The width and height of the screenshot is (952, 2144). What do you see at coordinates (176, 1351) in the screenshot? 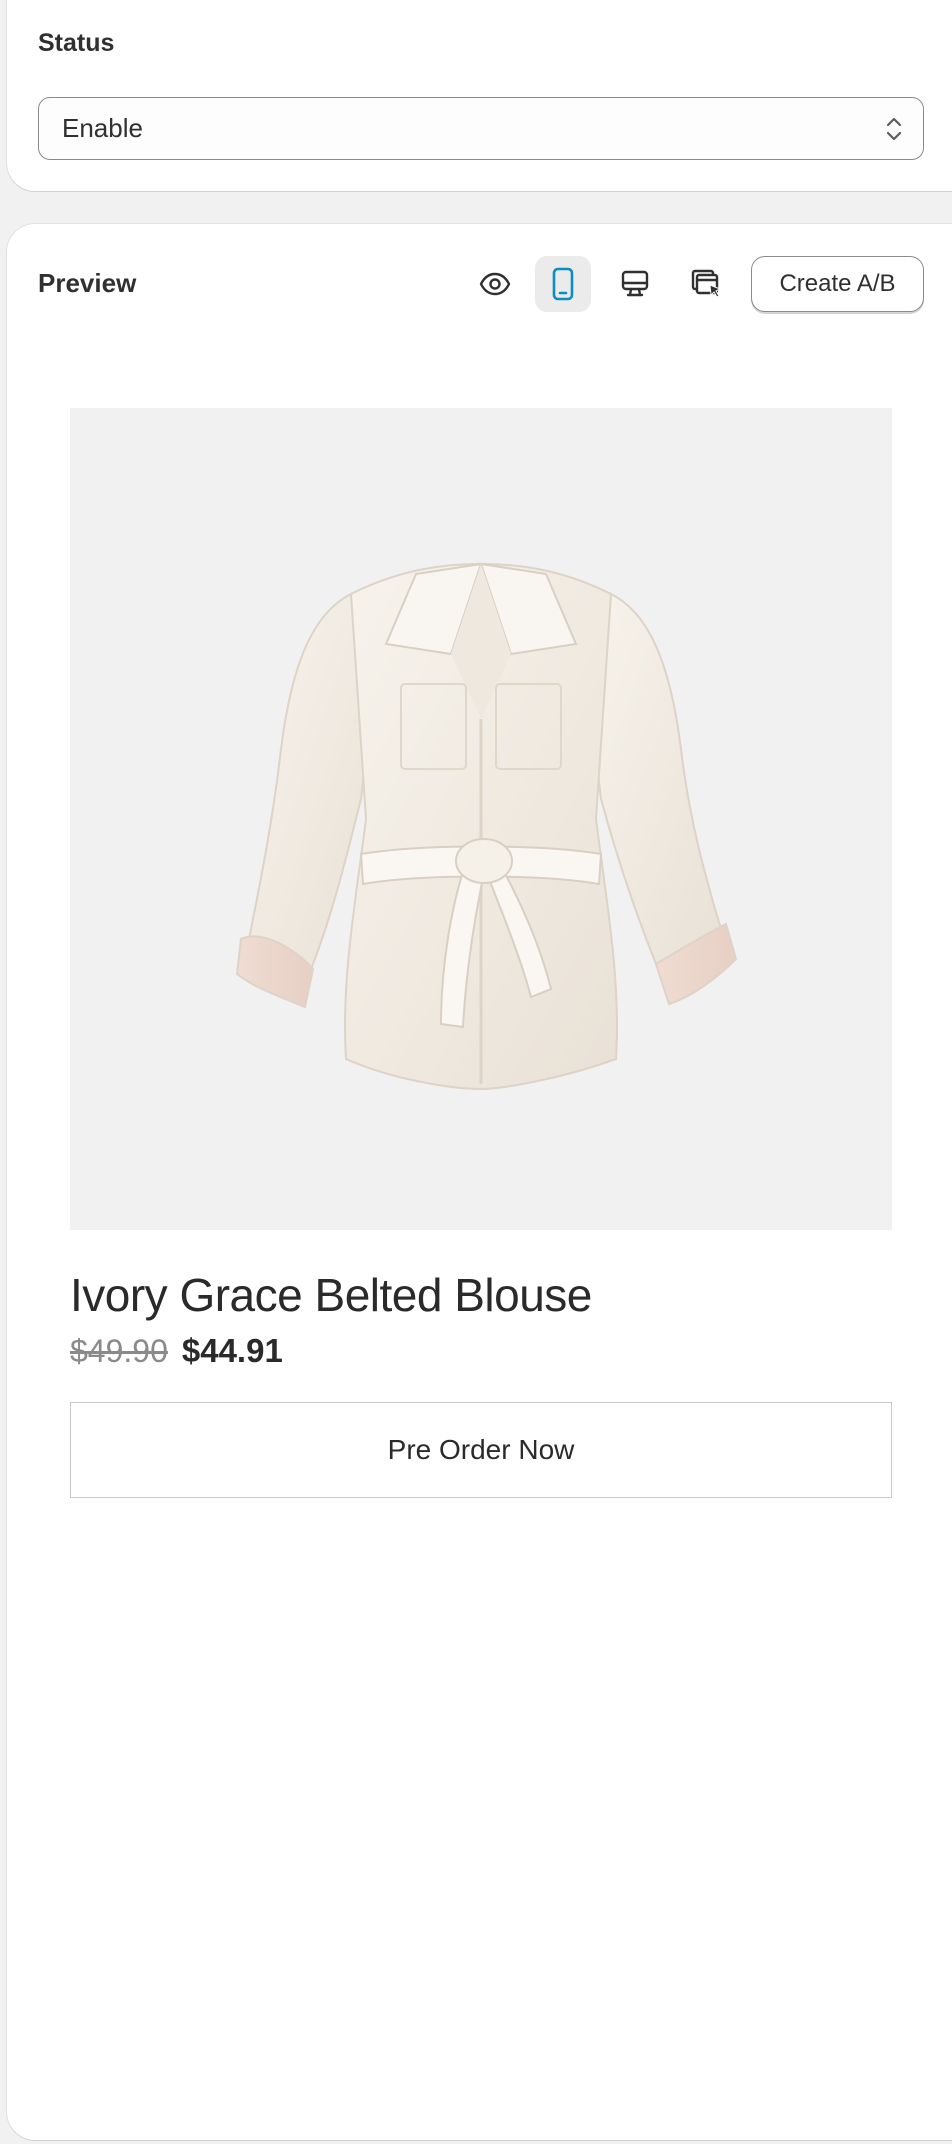
I see `price-row: $49.90 $44.91` at bounding box center [176, 1351].